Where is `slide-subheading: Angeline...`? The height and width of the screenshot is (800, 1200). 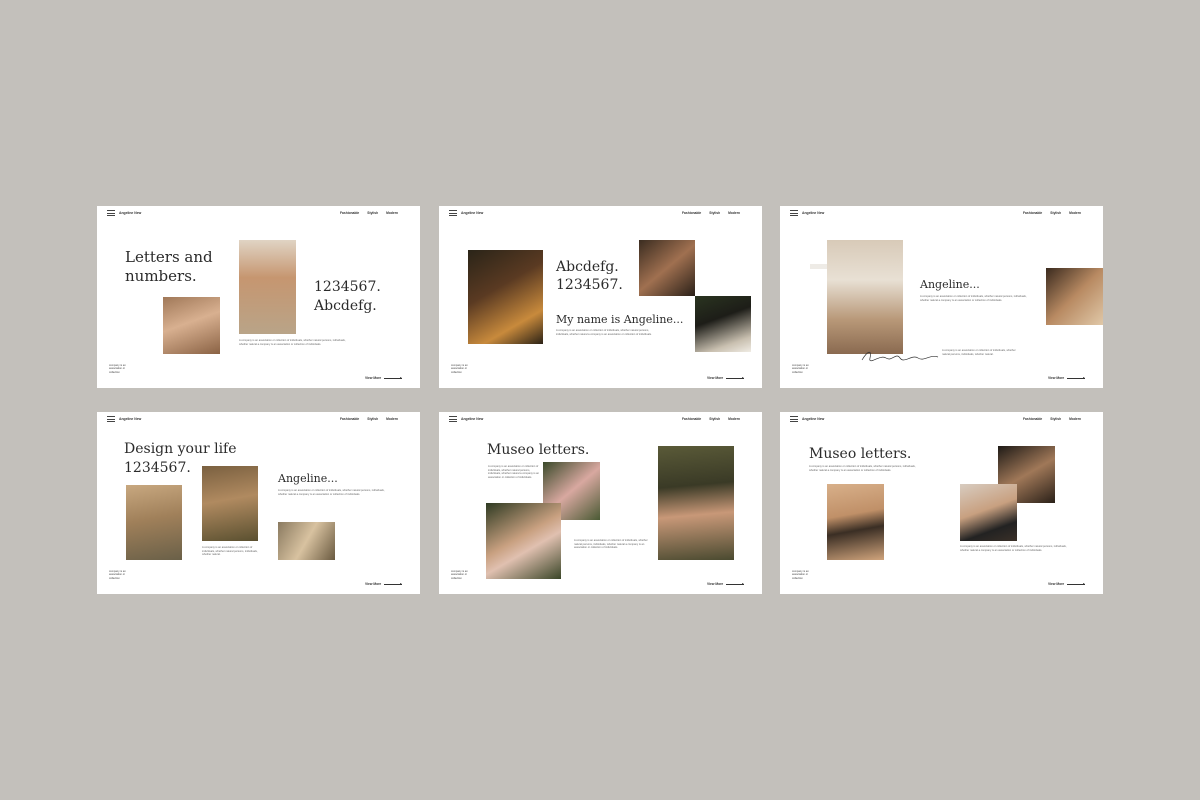
slide-subheading: Angeline... is located at coordinates (308, 478).